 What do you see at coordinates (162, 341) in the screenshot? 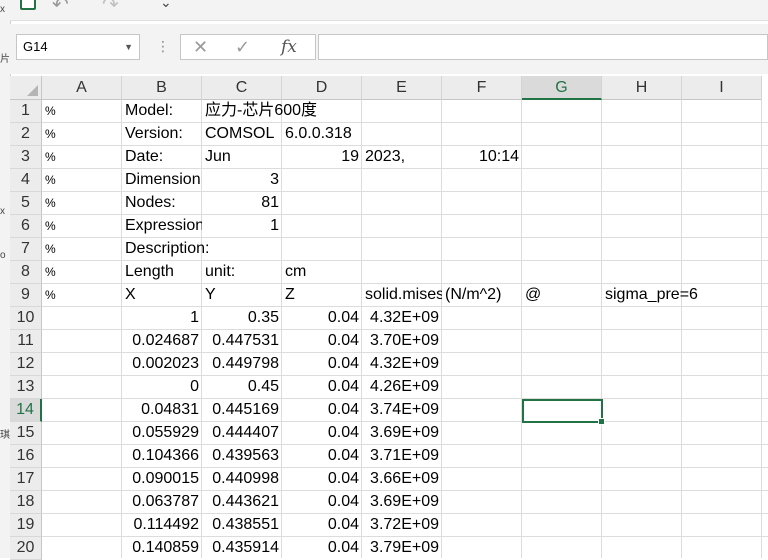
I see `cell-b11: 0.024687` at bounding box center [162, 341].